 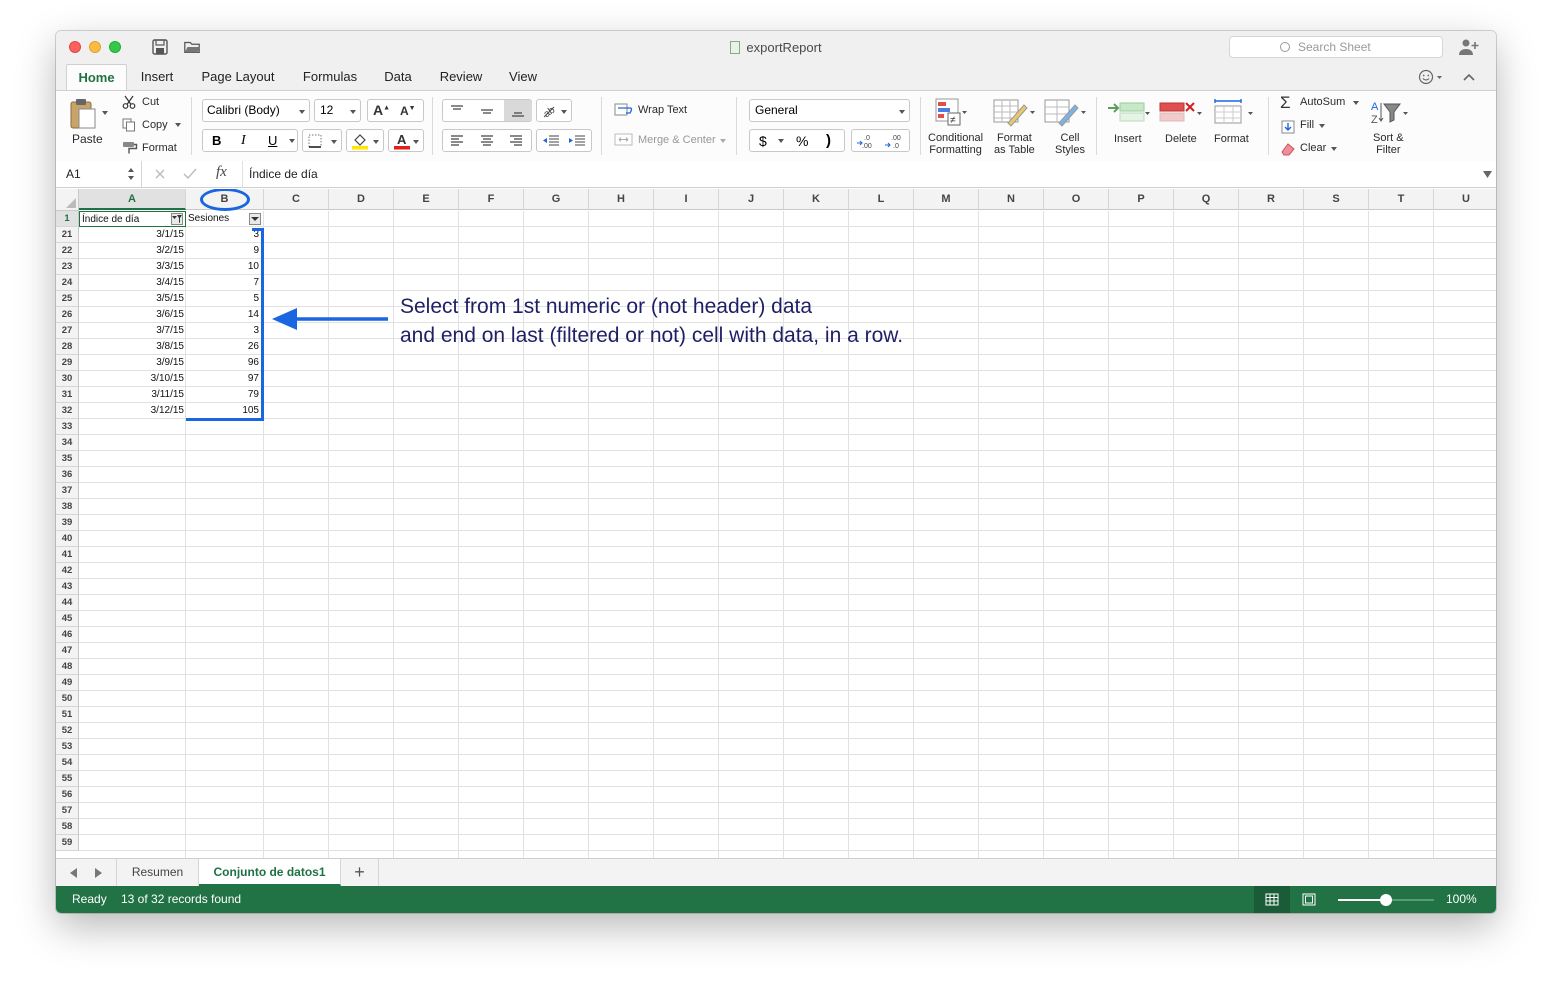 I want to click on insert-cells-icon, so click(x=1128, y=112).